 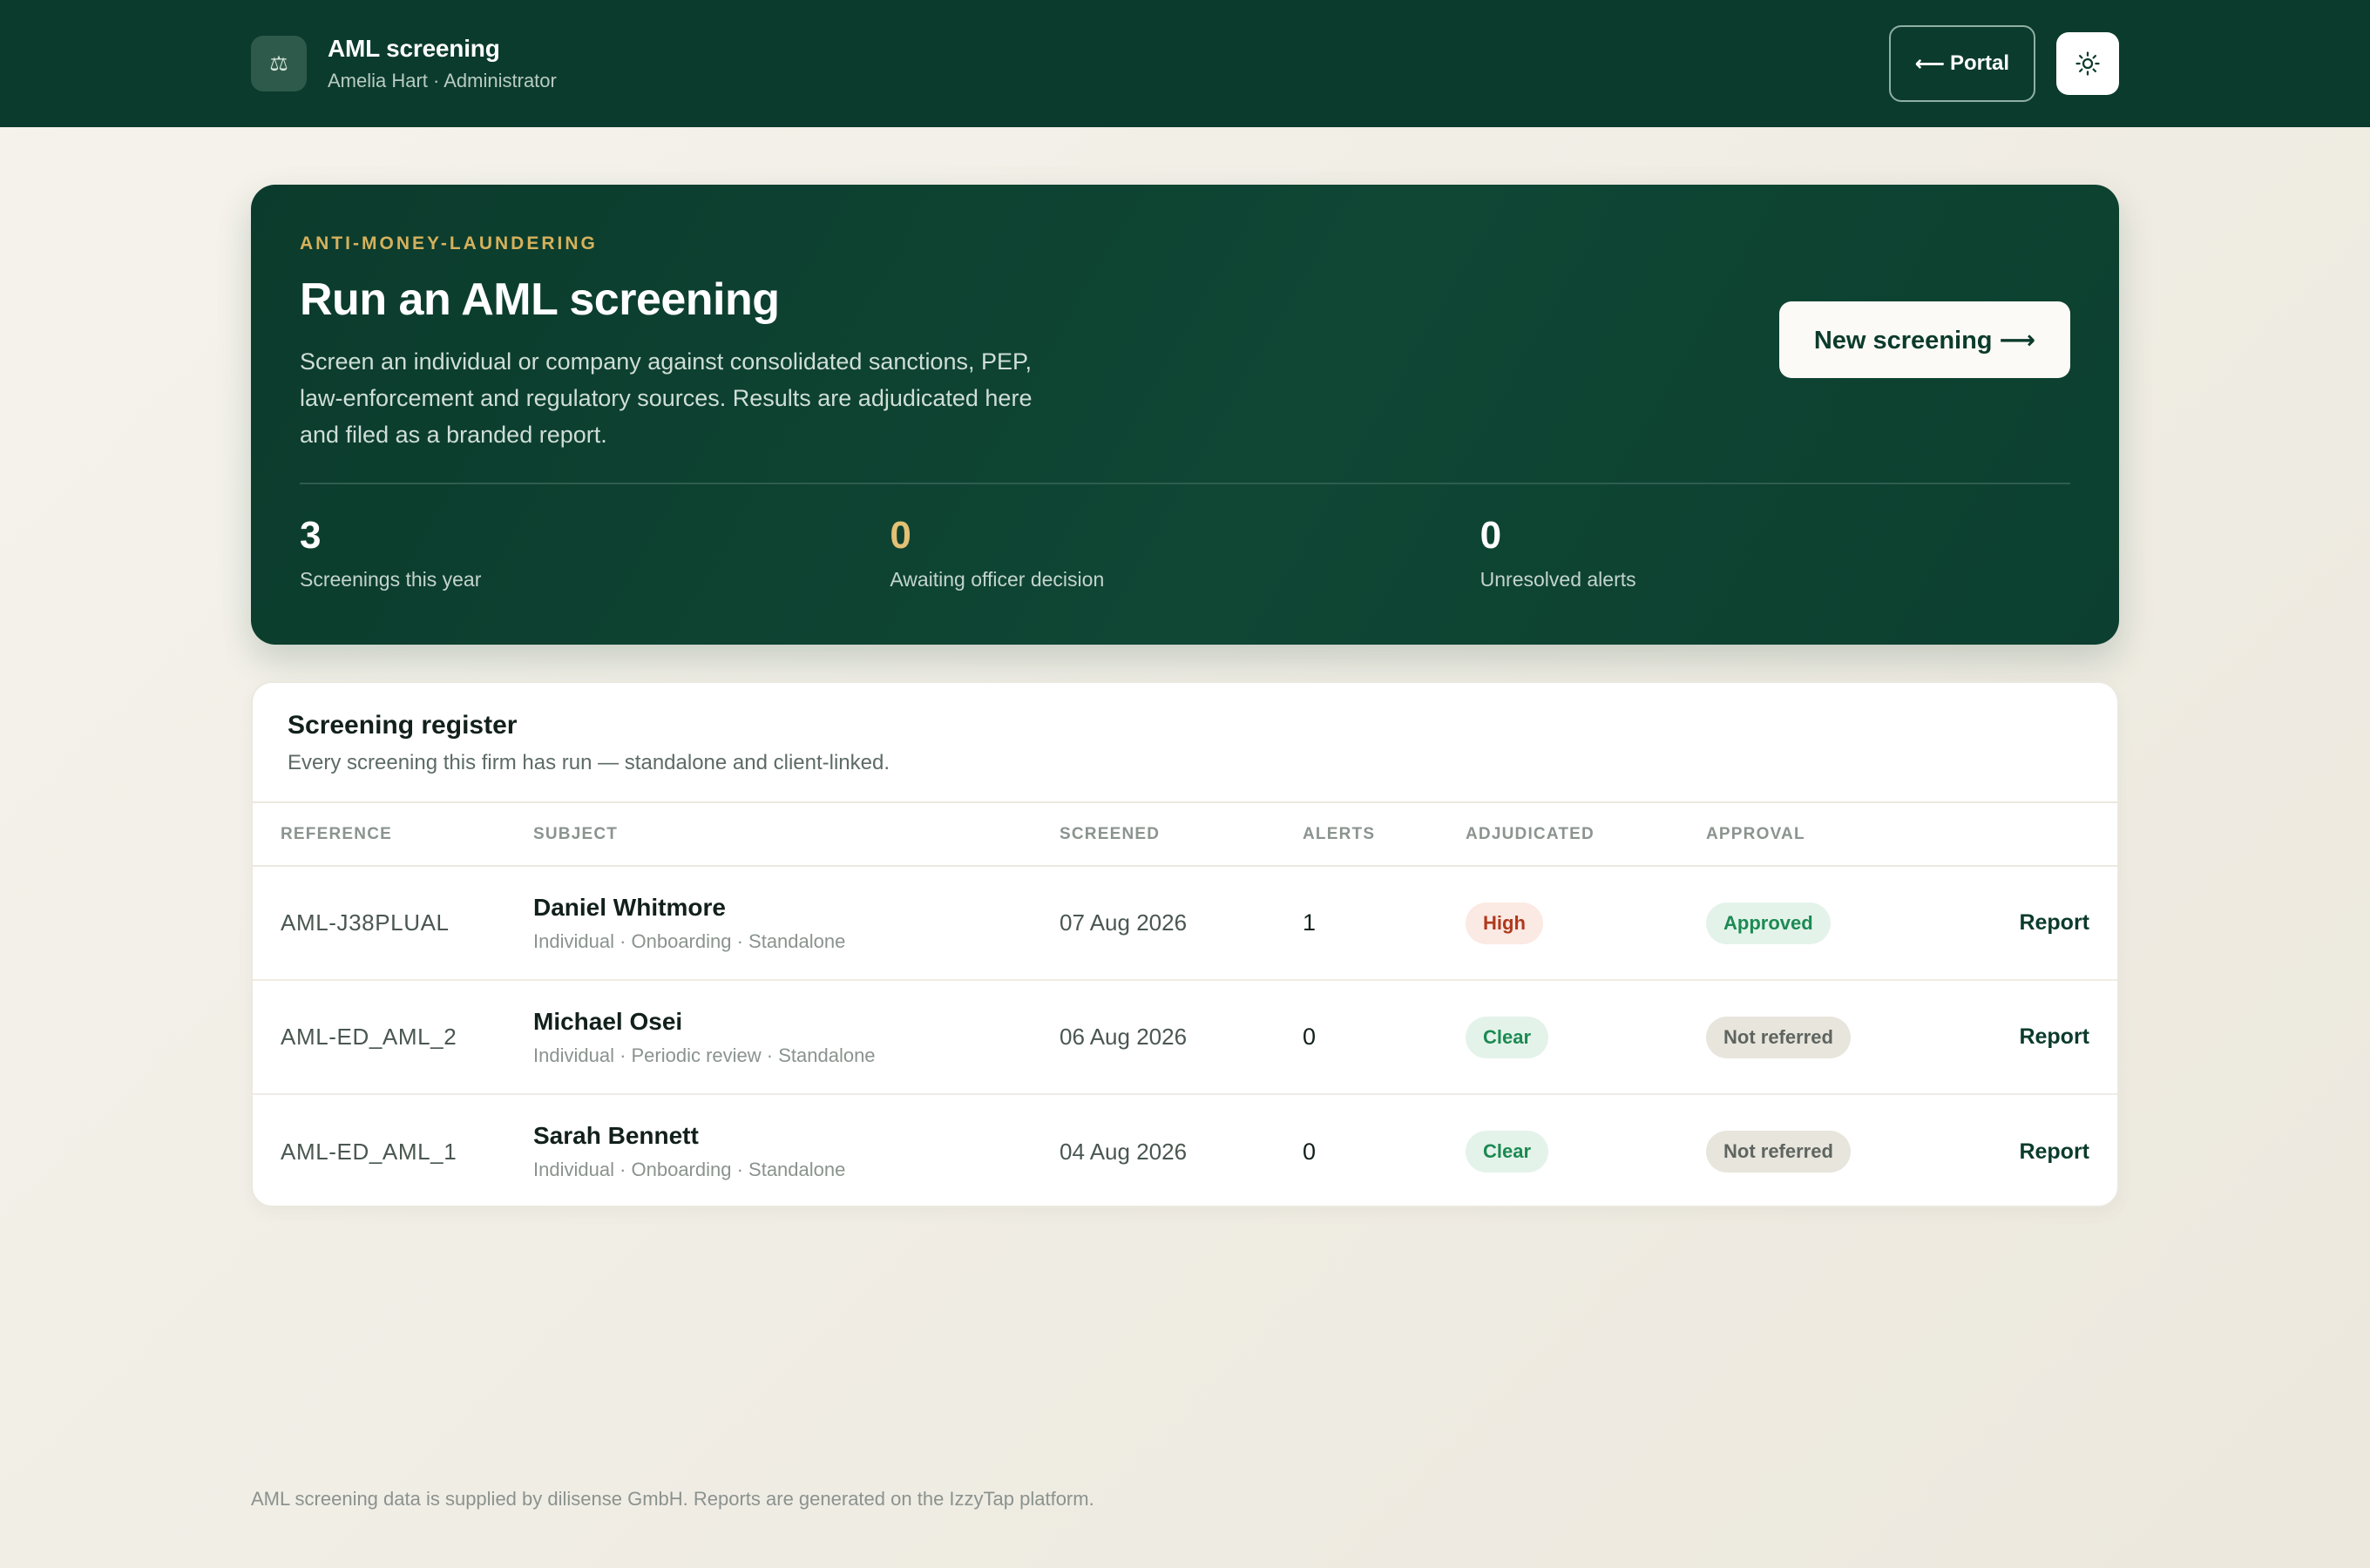 What do you see at coordinates (1929, 64) in the screenshot?
I see `arrow-left-icon: ⟵` at bounding box center [1929, 64].